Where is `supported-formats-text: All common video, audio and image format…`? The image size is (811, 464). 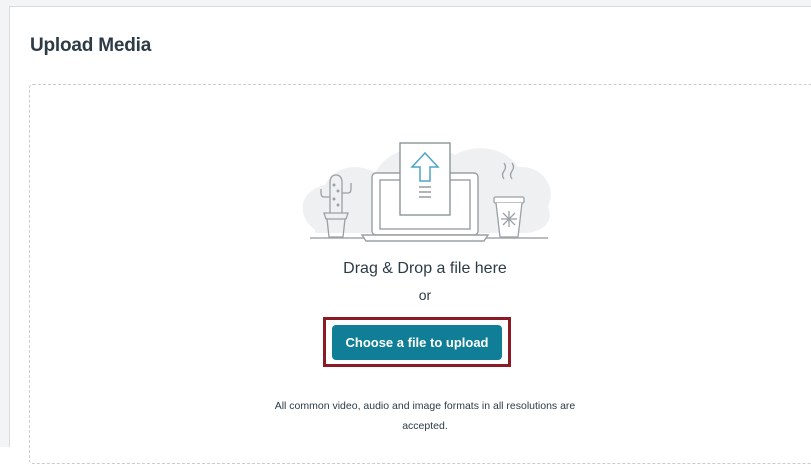 supported-formats-text: All common video, audio and image format… is located at coordinates (425, 416).